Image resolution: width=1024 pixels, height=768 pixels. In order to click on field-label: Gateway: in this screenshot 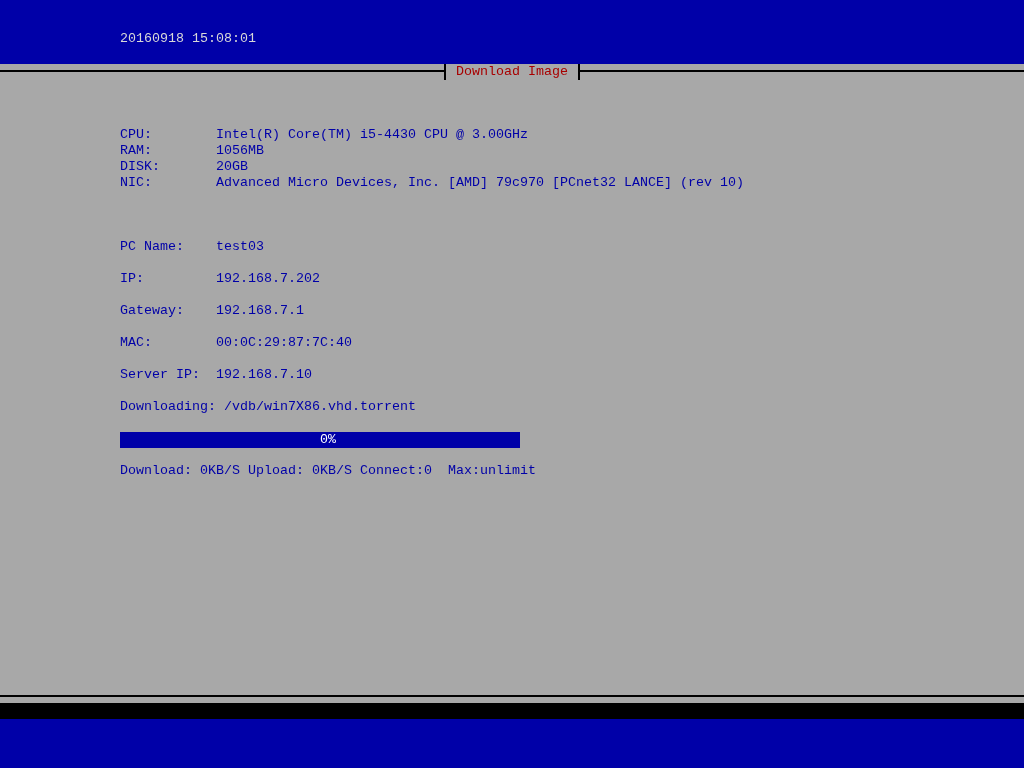, I will do `click(152, 311)`.